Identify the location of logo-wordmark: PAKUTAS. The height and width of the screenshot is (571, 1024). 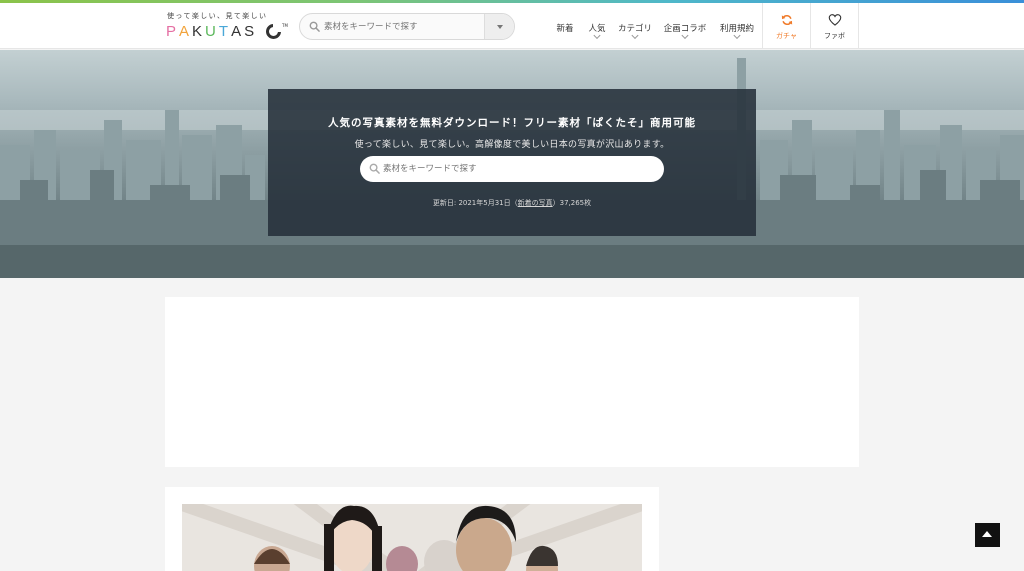
(211, 31).